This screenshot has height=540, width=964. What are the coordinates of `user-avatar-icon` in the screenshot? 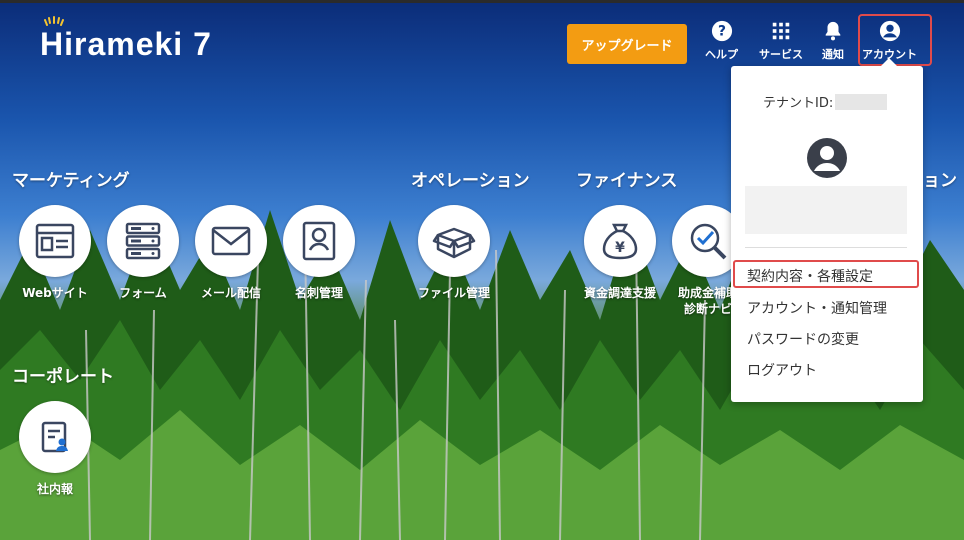 It's located at (827, 158).